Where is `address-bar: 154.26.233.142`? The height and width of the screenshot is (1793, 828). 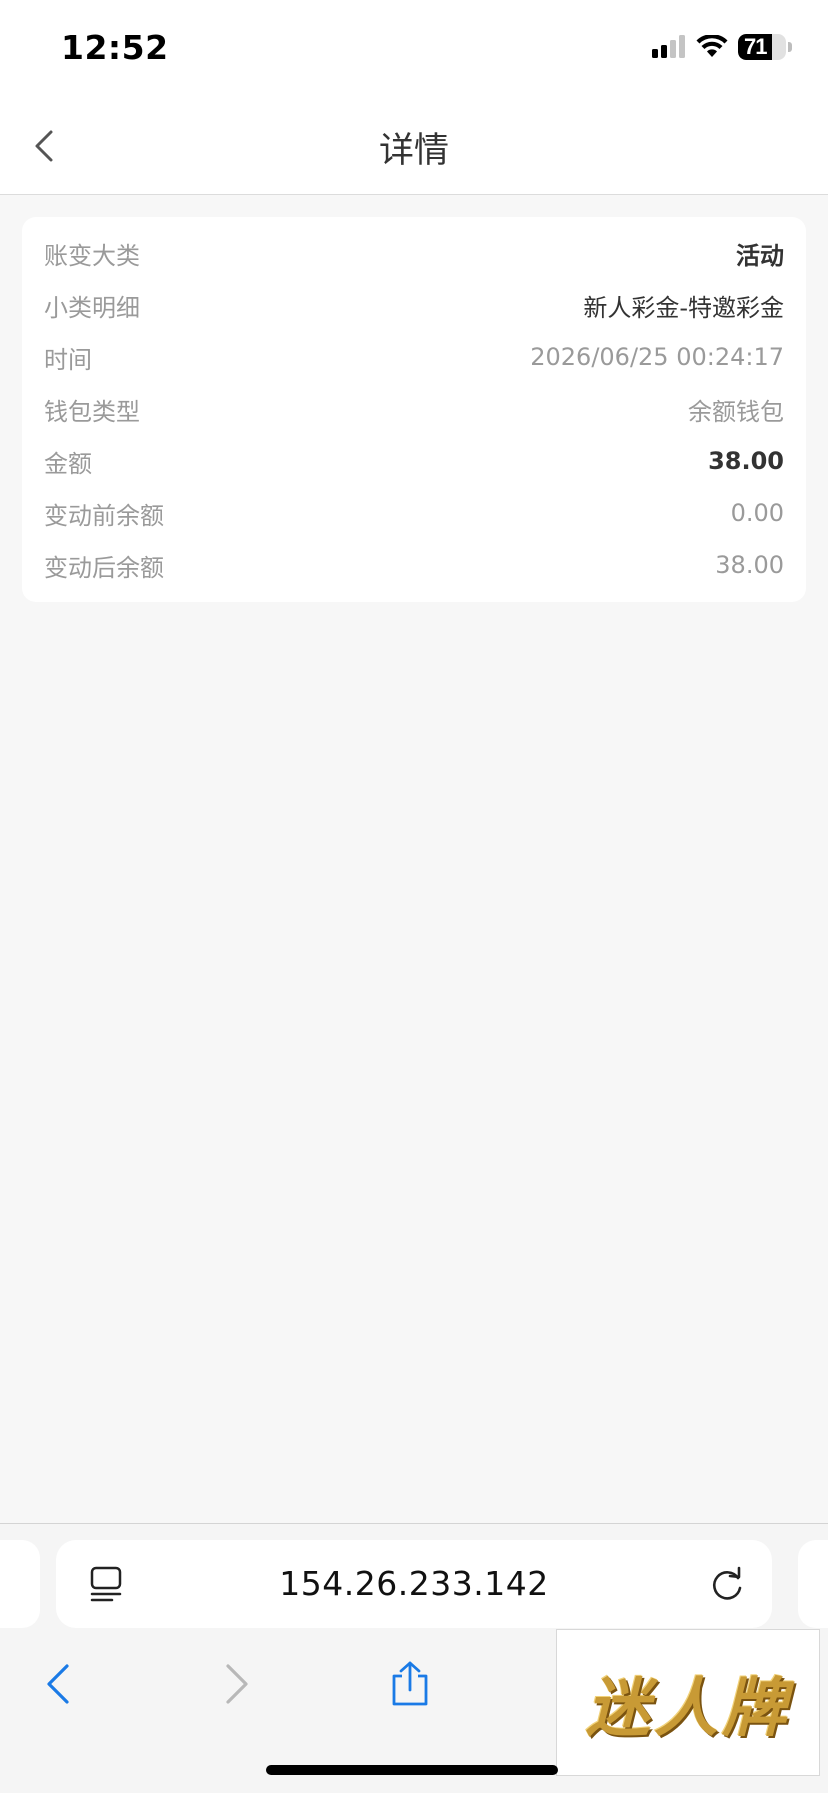
address-bar: 154.26.233.142 is located at coordinates (414, 1584).